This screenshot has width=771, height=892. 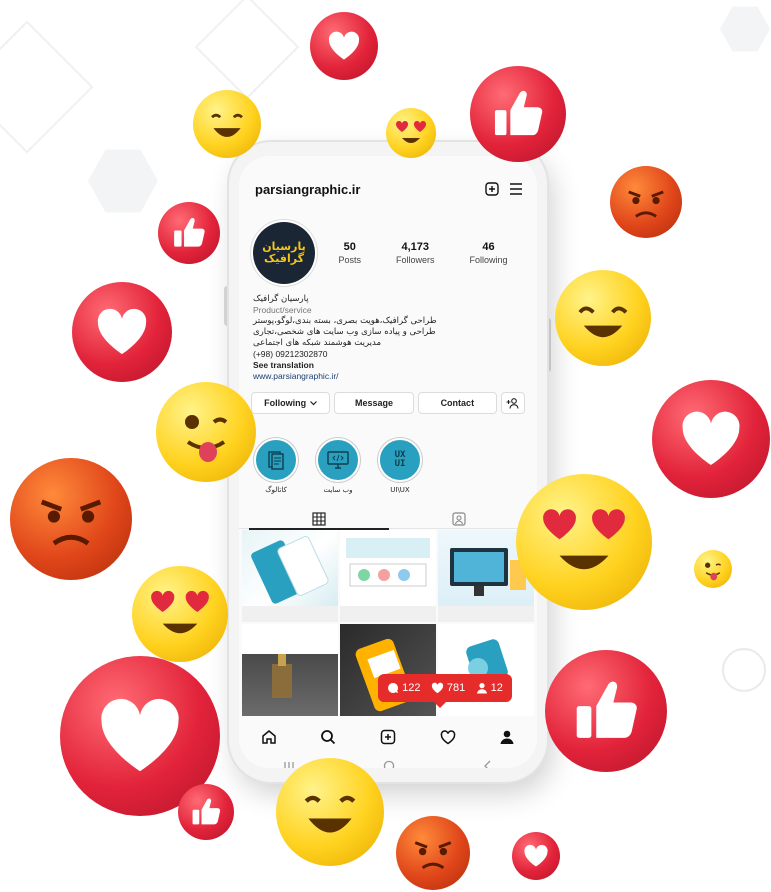 What do you see at coordinates (415, 260) in the screenshot?
I see `stat-label: Followers` at bounding box center [415, 260].